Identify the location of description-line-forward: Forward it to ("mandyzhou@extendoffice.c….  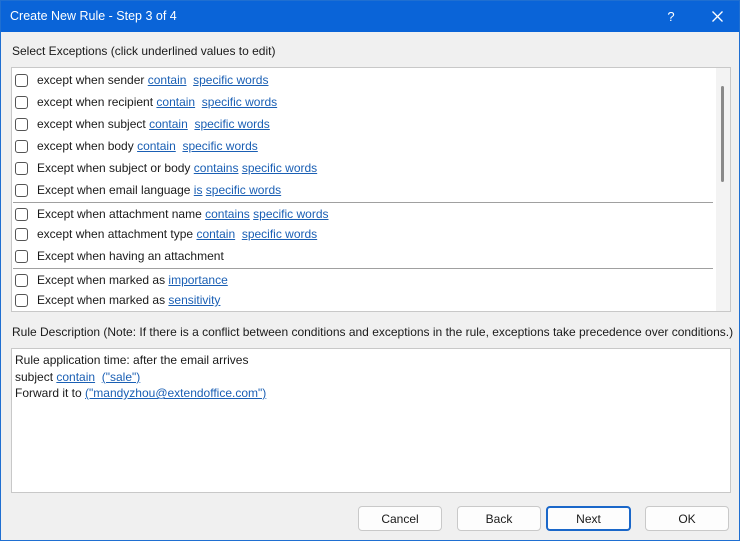
(371, 393).